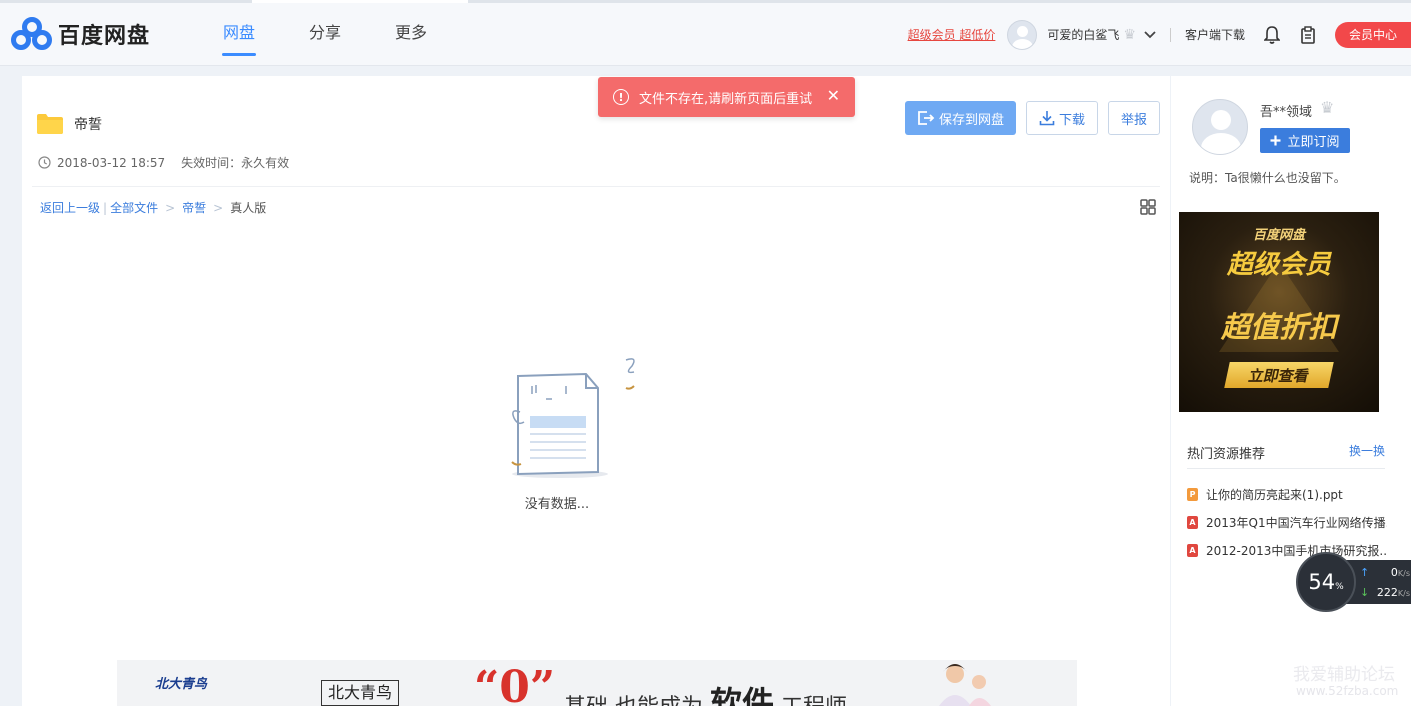 Image resolution: width=1411 pixels, height=706 pixels. What do you see at coordinates (833, 95) in the screenshot?
I see `close-icon: ✕` at bounding box center [833, 95].